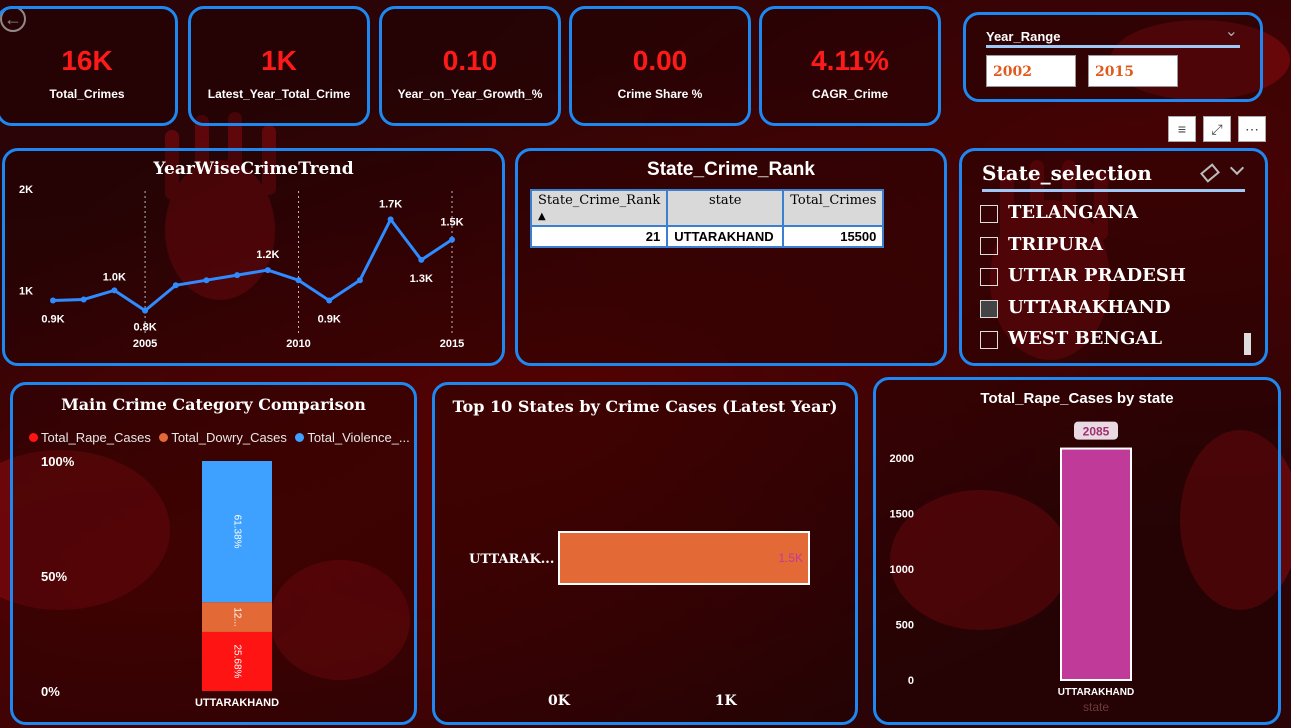  I want to click on data-label: 2085, so click(1096, 432).